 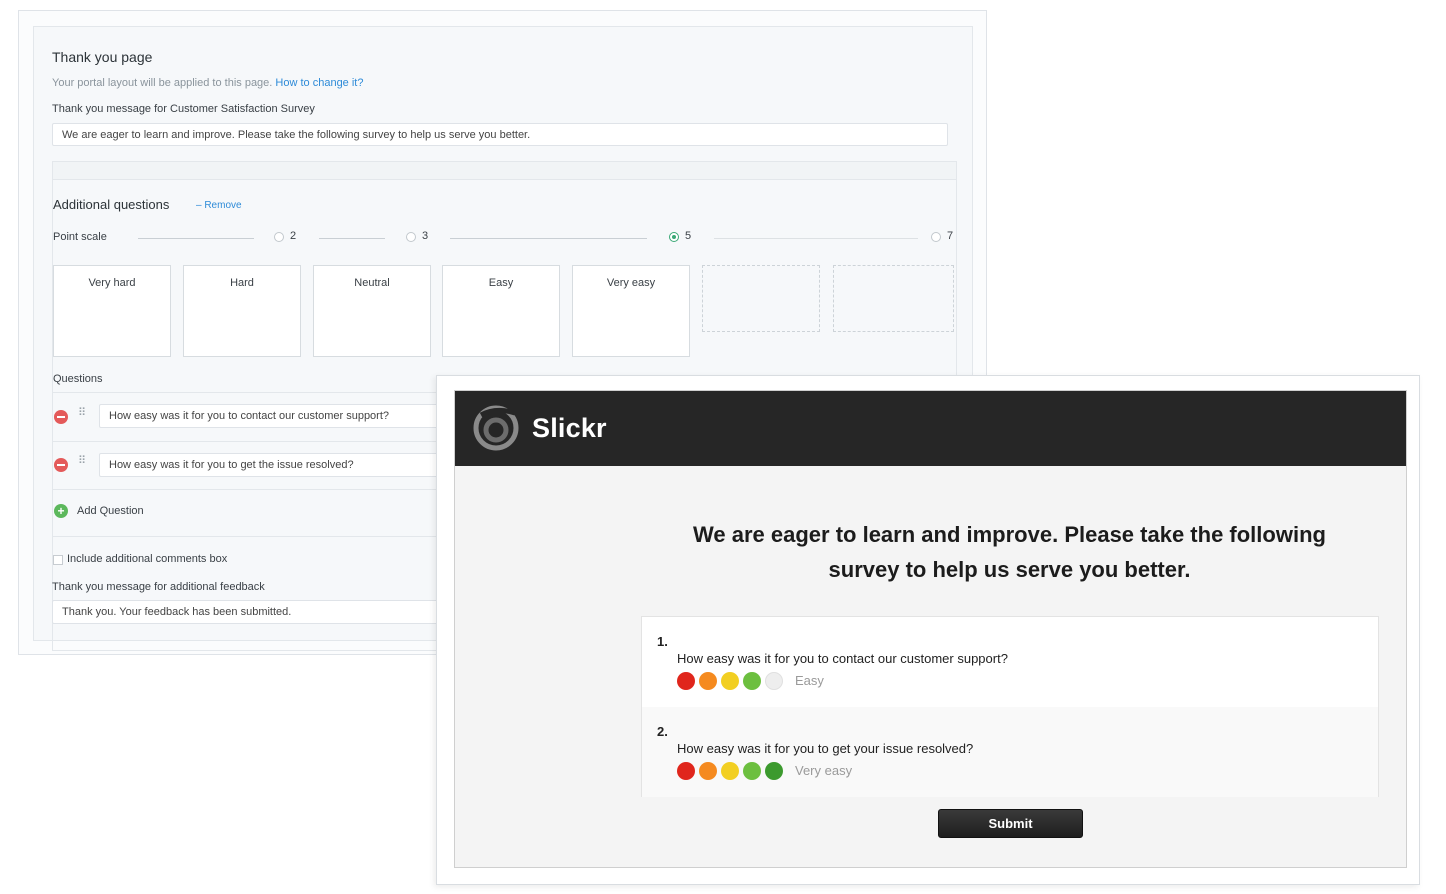 I want to click on scale-card-very-easy: Very easy, so click(x=631, y=311).